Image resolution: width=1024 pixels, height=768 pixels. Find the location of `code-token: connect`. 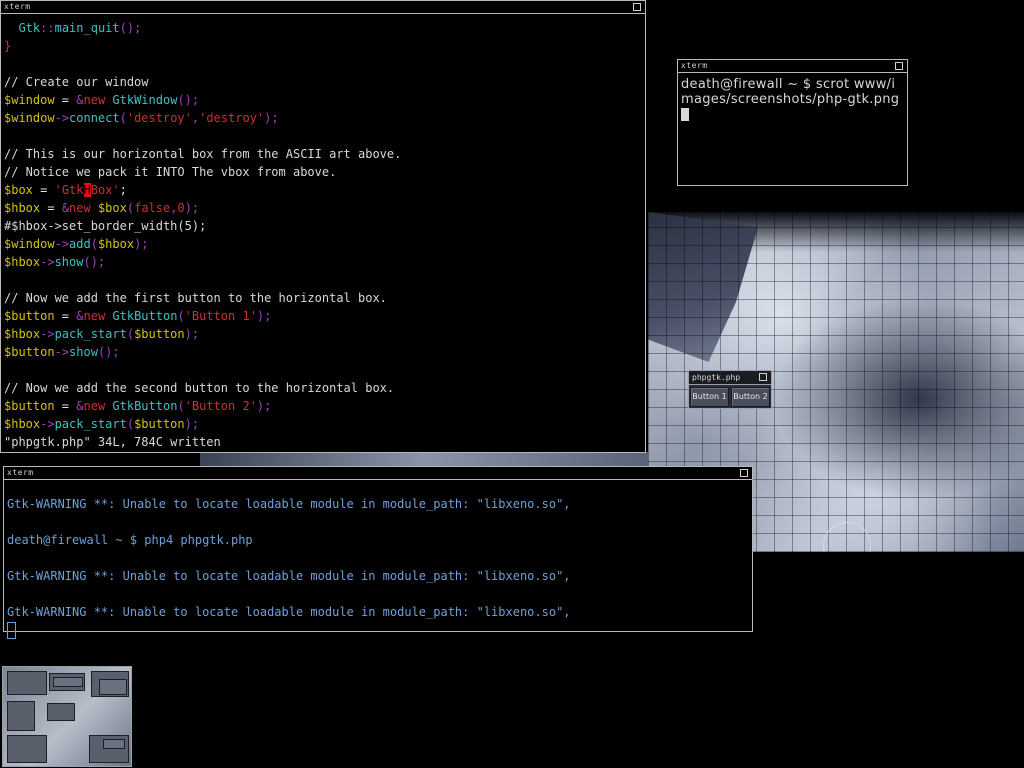

code-token: connect is located at coordinates (94, 118).